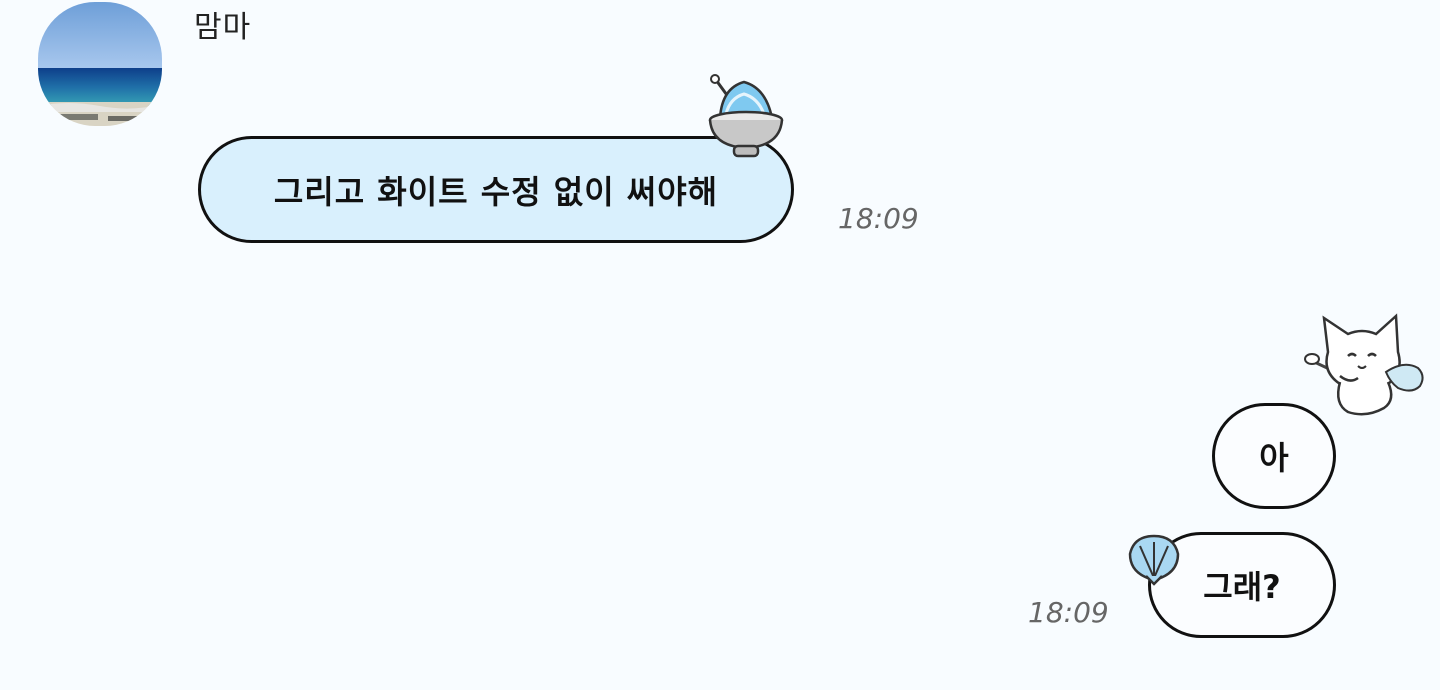  Describe the element at coordinates (1365, 369) in the screenshot. I see `white-cat-sticker-icon` at that location.